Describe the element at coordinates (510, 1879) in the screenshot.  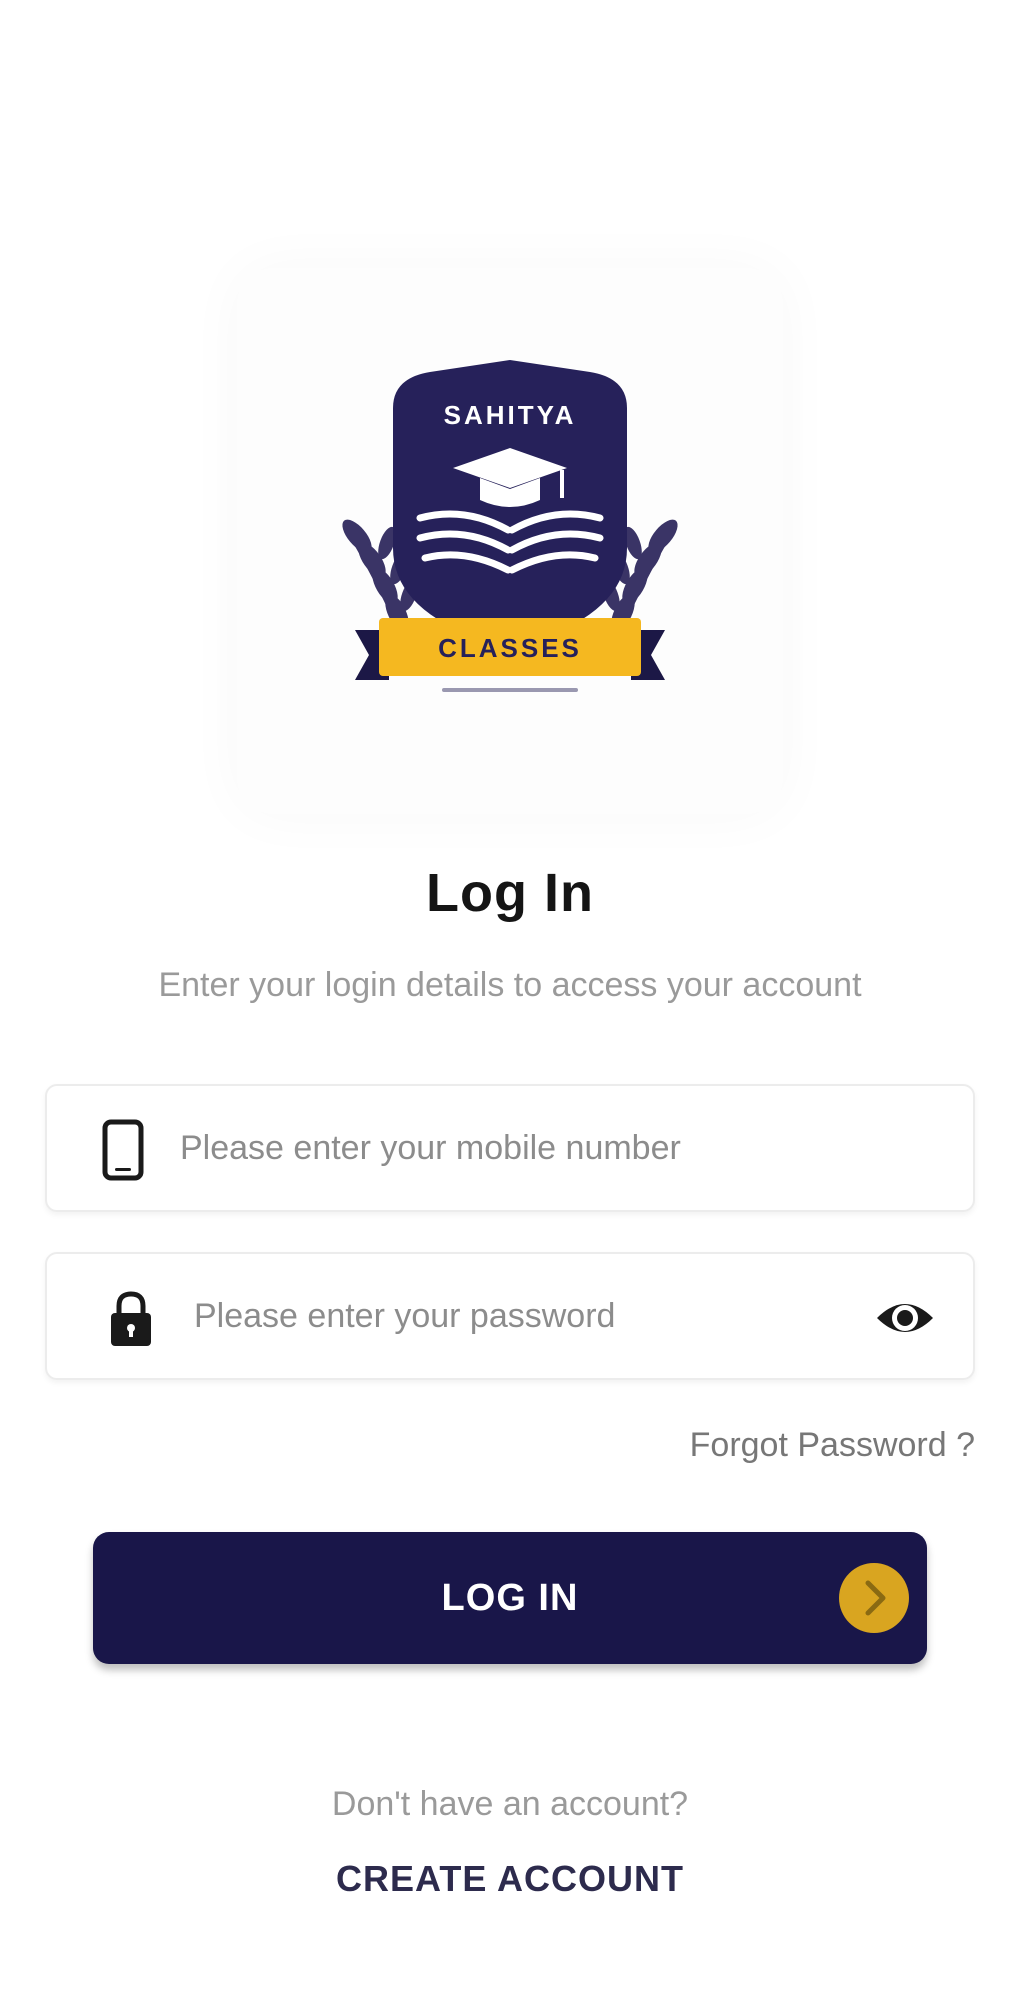
I see `create-account-link: CREATE ACCOUNT` at that location.